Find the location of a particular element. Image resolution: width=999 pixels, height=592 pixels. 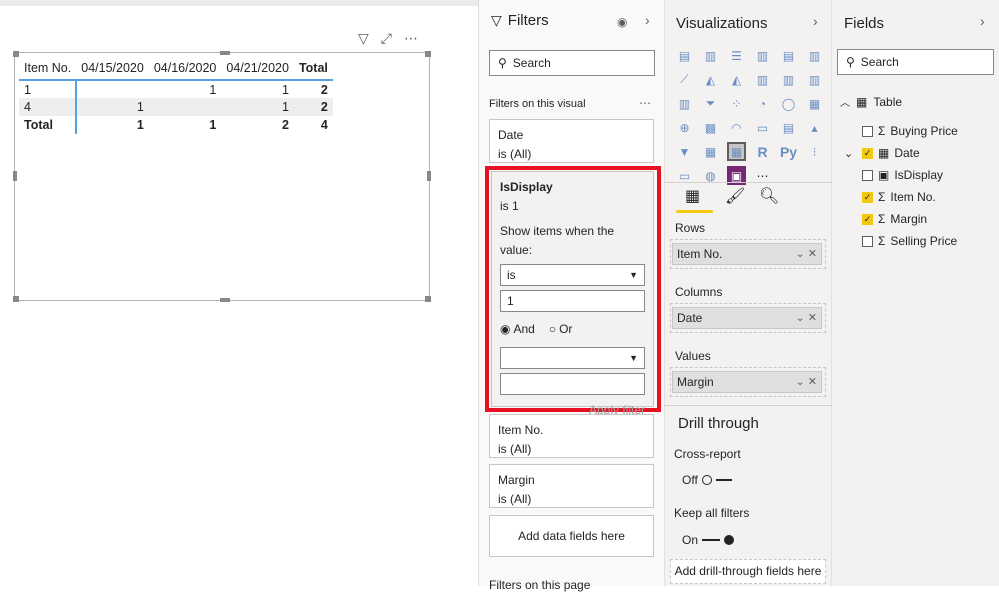

funnel-visual-icon: ⏷ is located at coordinates (710, 103).